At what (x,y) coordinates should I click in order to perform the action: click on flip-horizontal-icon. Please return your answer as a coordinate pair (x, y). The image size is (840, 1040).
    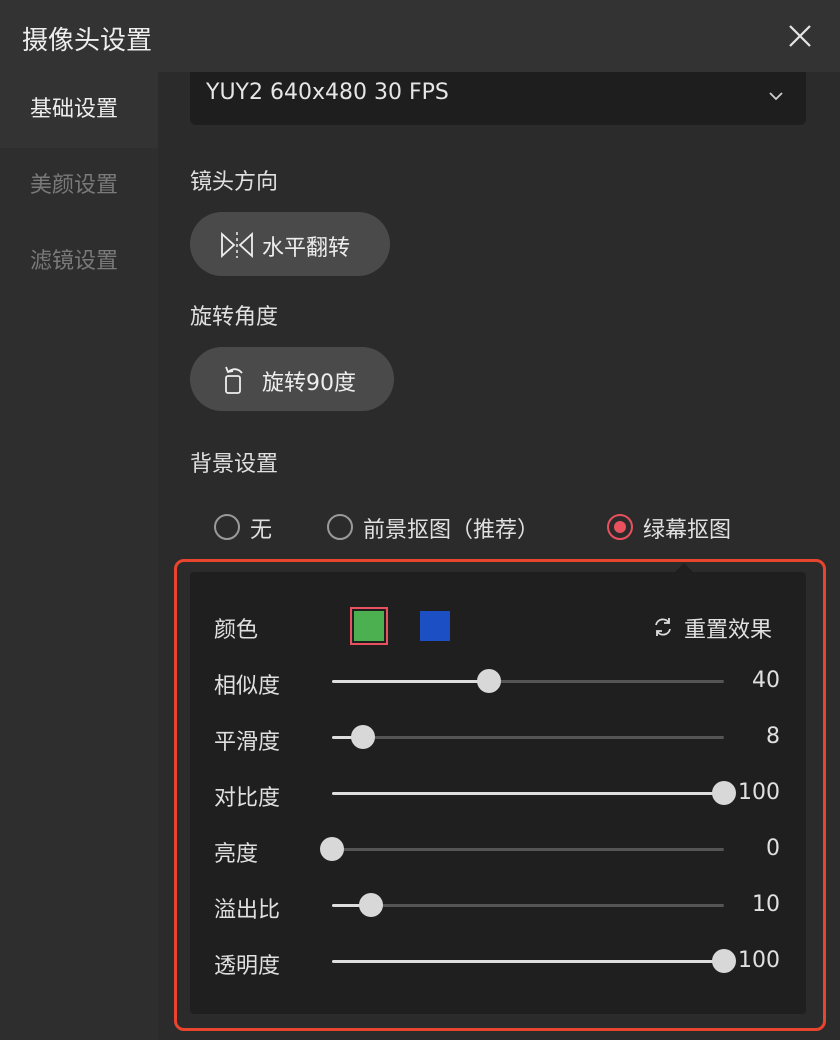
    Looking at the image, I should click on (237, 245).